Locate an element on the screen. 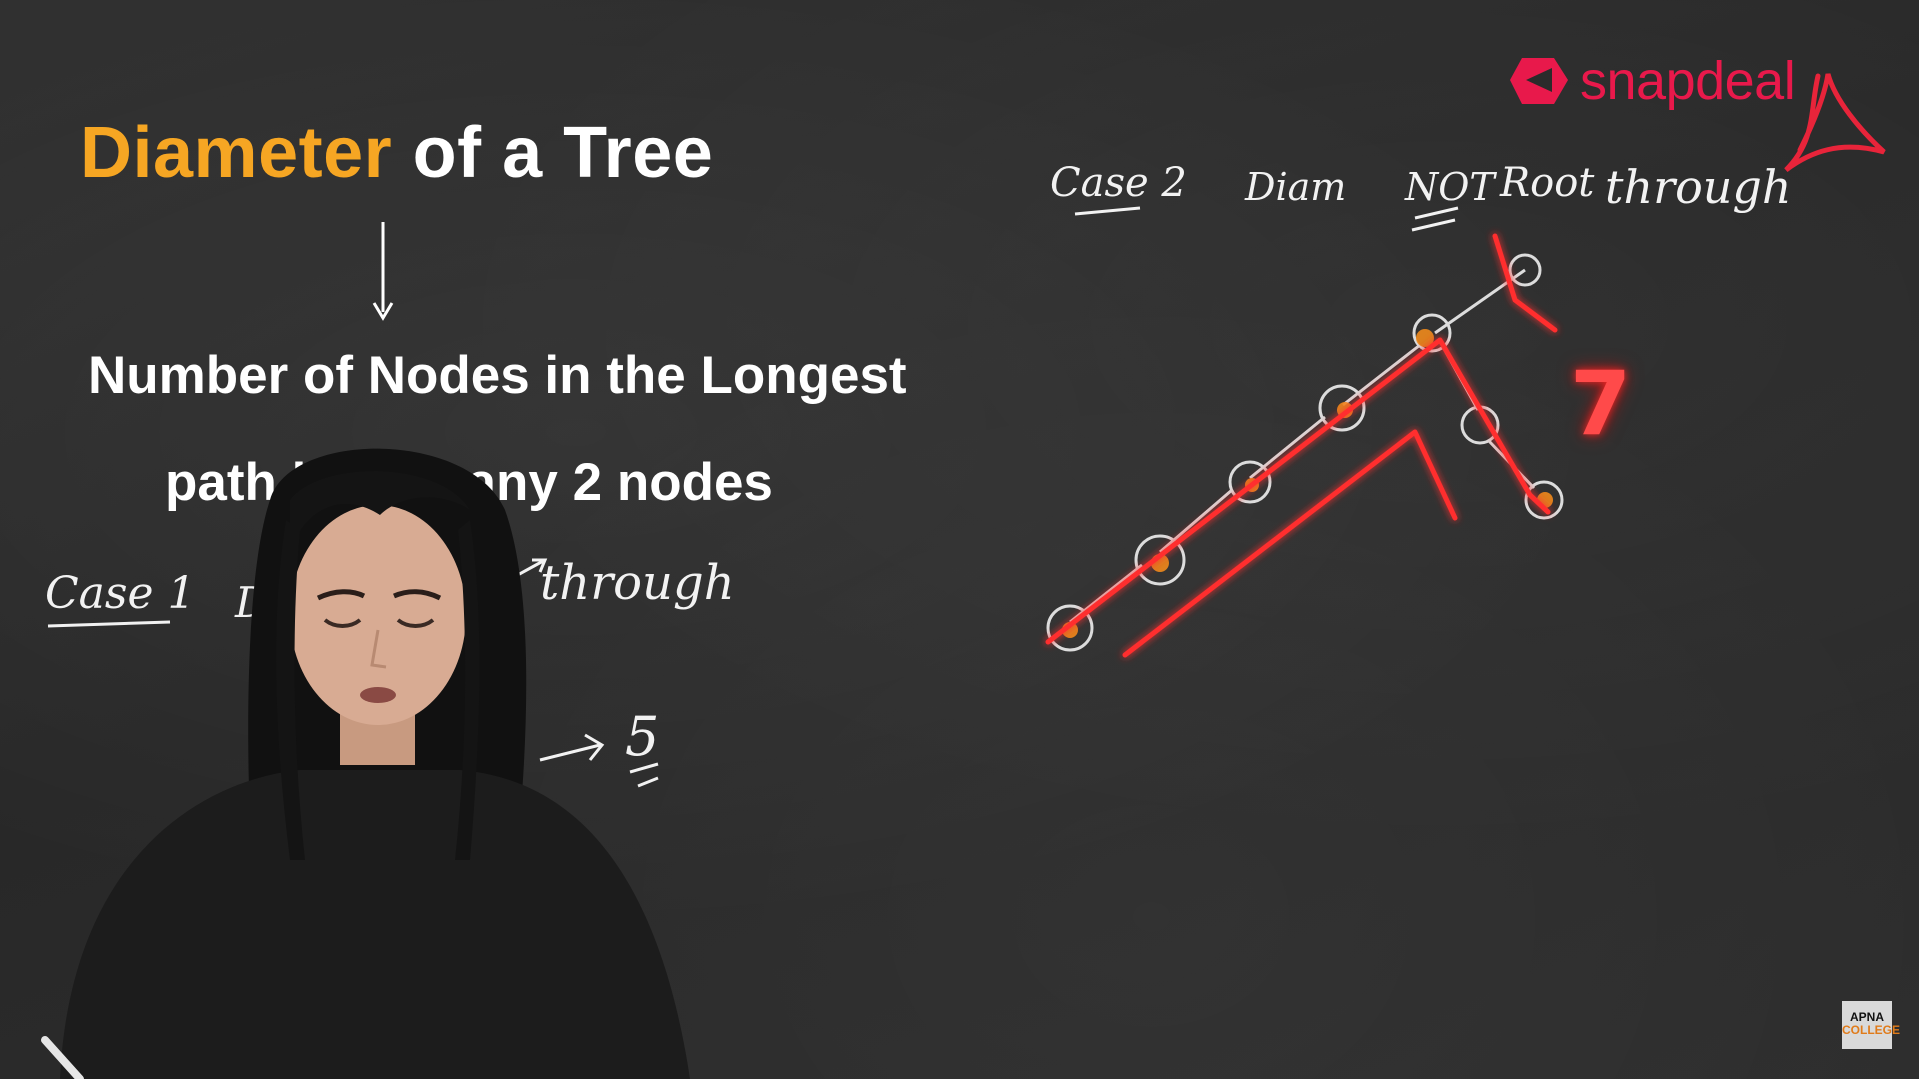  pdf-annotation-icon is located at coordinates (1835, 123).